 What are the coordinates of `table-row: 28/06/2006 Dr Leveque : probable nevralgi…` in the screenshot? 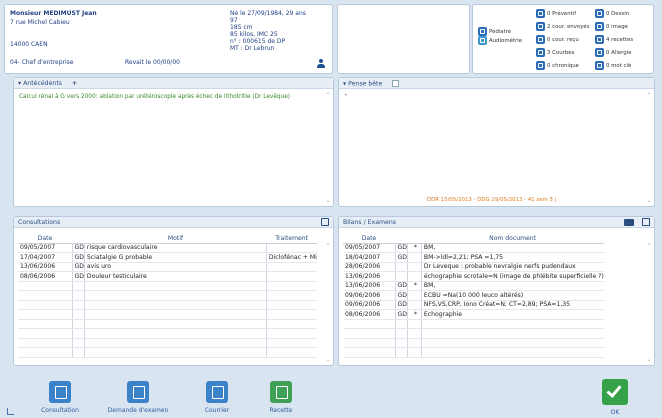 It's located at (473, 267).